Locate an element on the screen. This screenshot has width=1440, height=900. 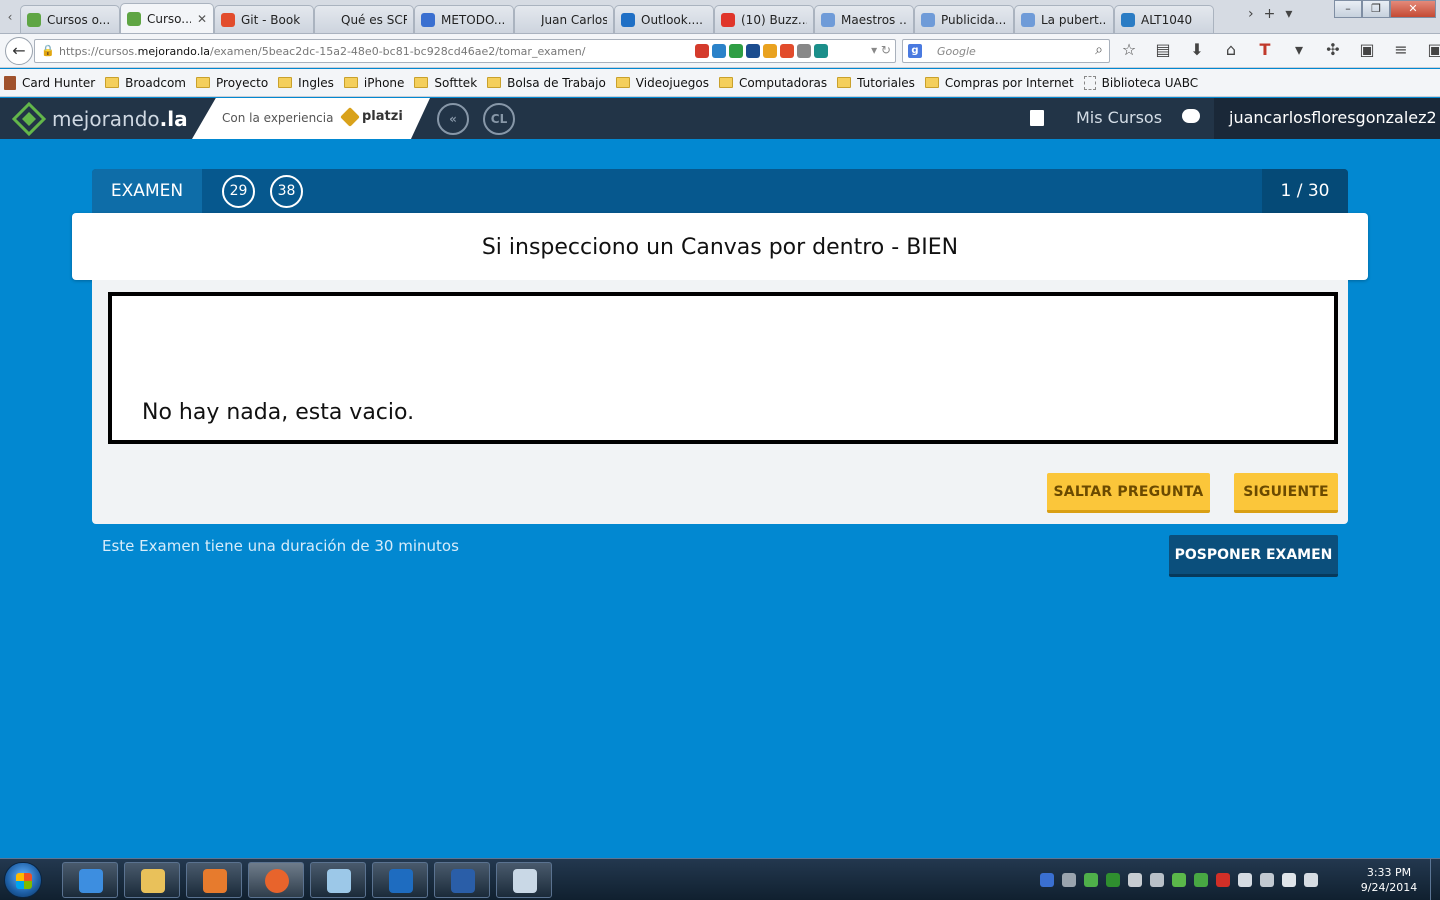
bookmark-item: Computadoras is located at coordinates (772, 83).